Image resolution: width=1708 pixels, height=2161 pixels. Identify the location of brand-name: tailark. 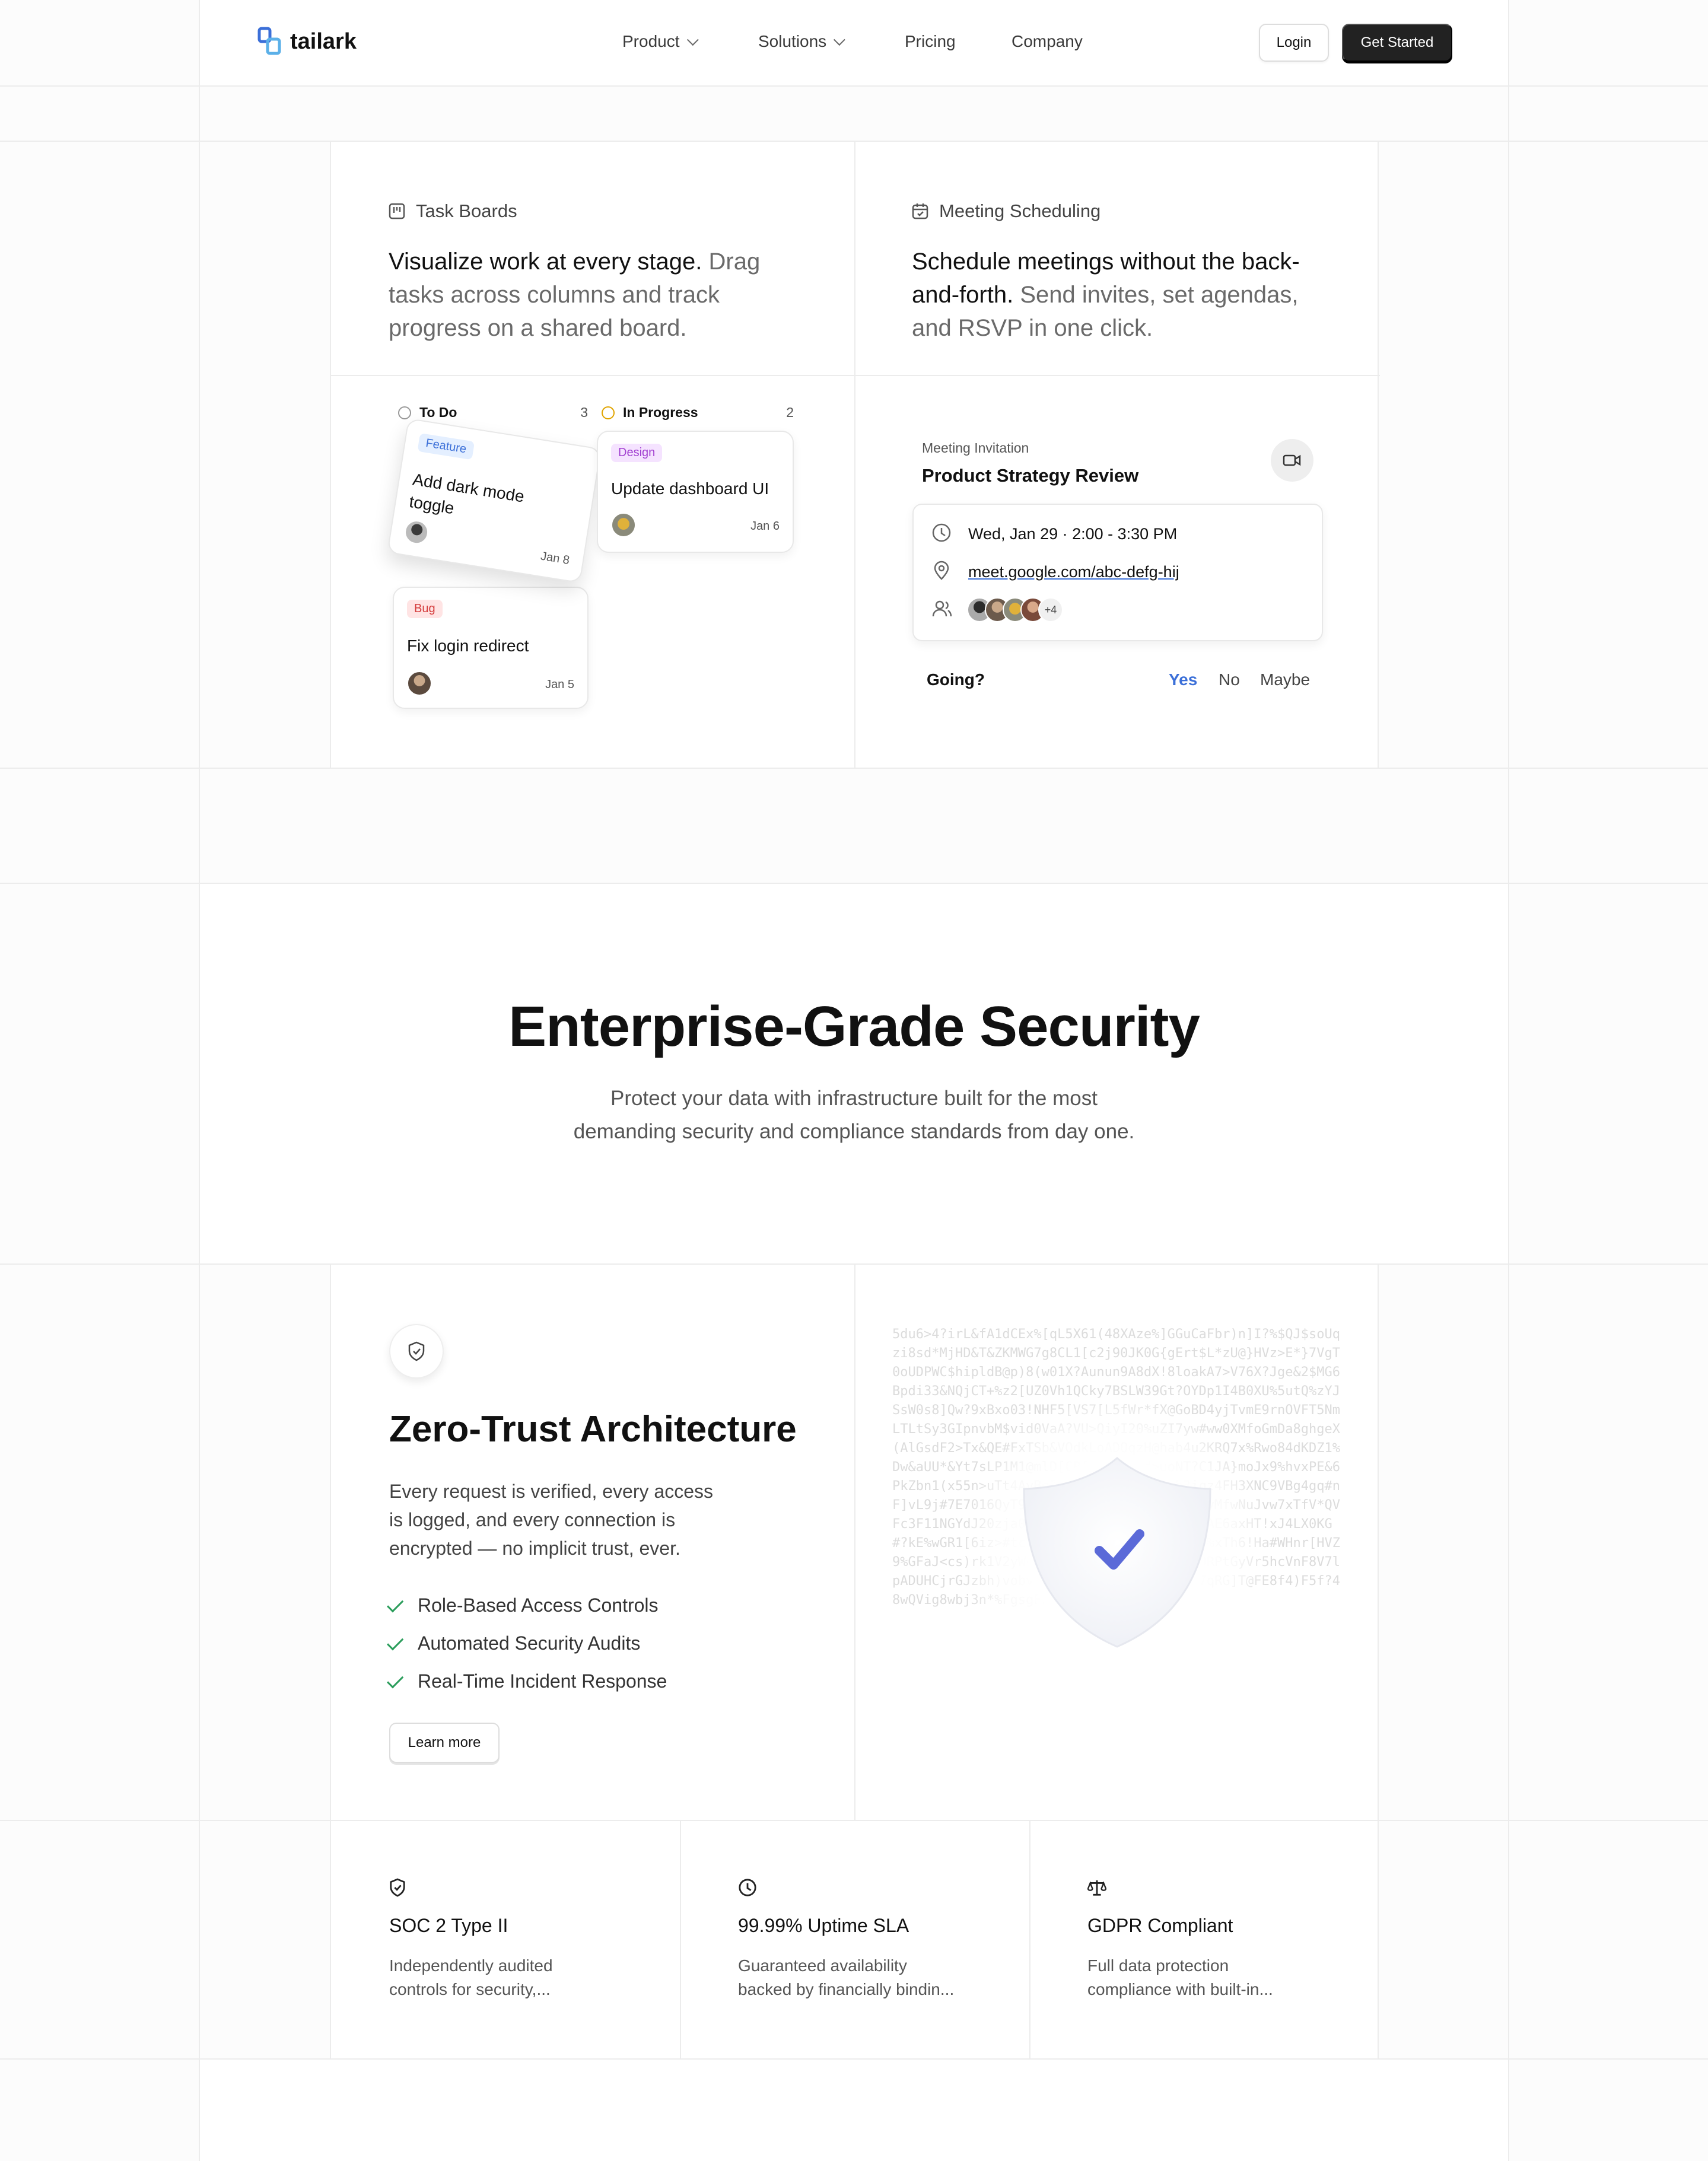
(323, 41).